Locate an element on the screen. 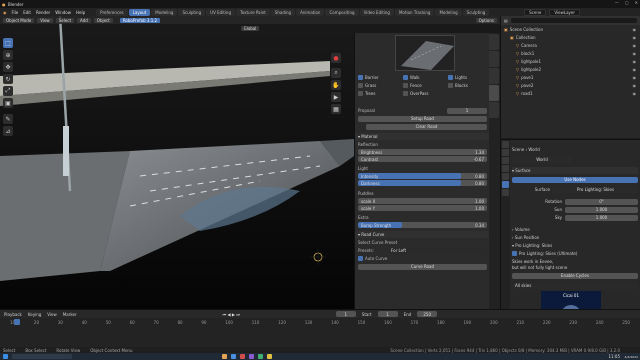  outliner-item: ▽ pave1 ◉ is located at coordinates (572, 77).